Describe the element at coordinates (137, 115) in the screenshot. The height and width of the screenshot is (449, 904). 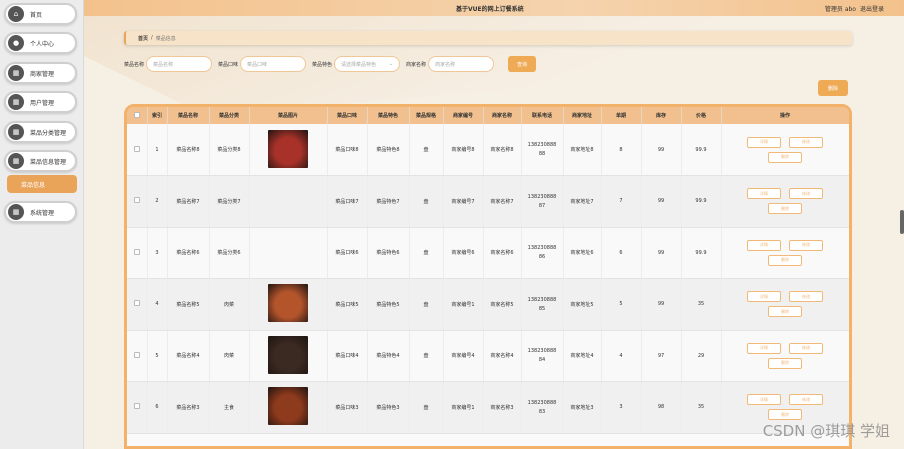
I see `header-checkbox` at that location.